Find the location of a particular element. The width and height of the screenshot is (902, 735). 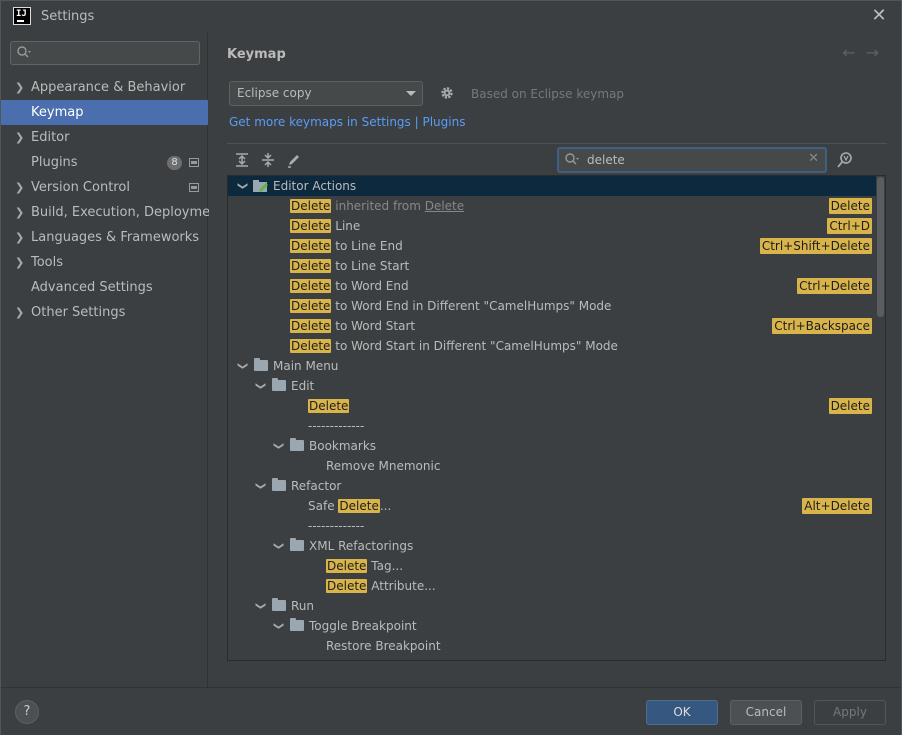

tree-node-bookmarks: ❯ Bookmarks is located at coordinates (552, 446).